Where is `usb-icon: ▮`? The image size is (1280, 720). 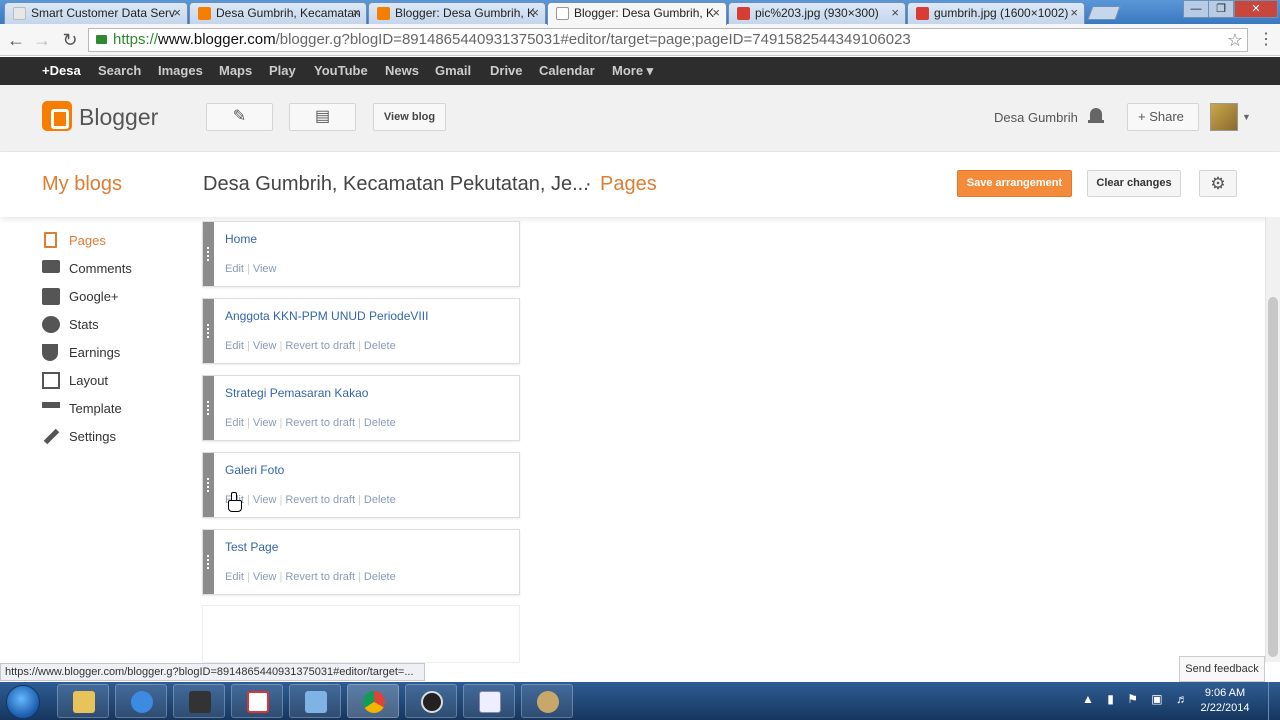 usb-icon: ▮ is located at coordinates (1110, 699).